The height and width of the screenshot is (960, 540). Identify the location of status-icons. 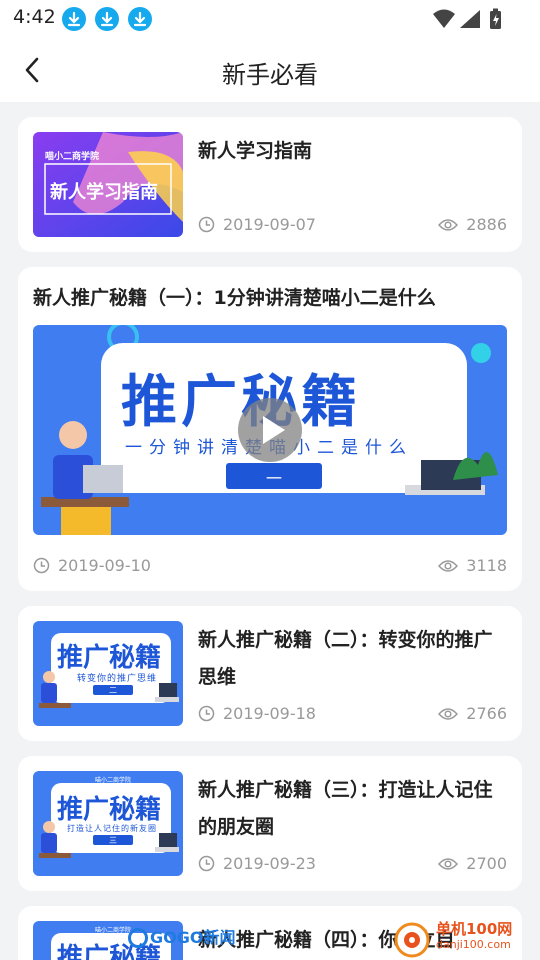
(468, 21).